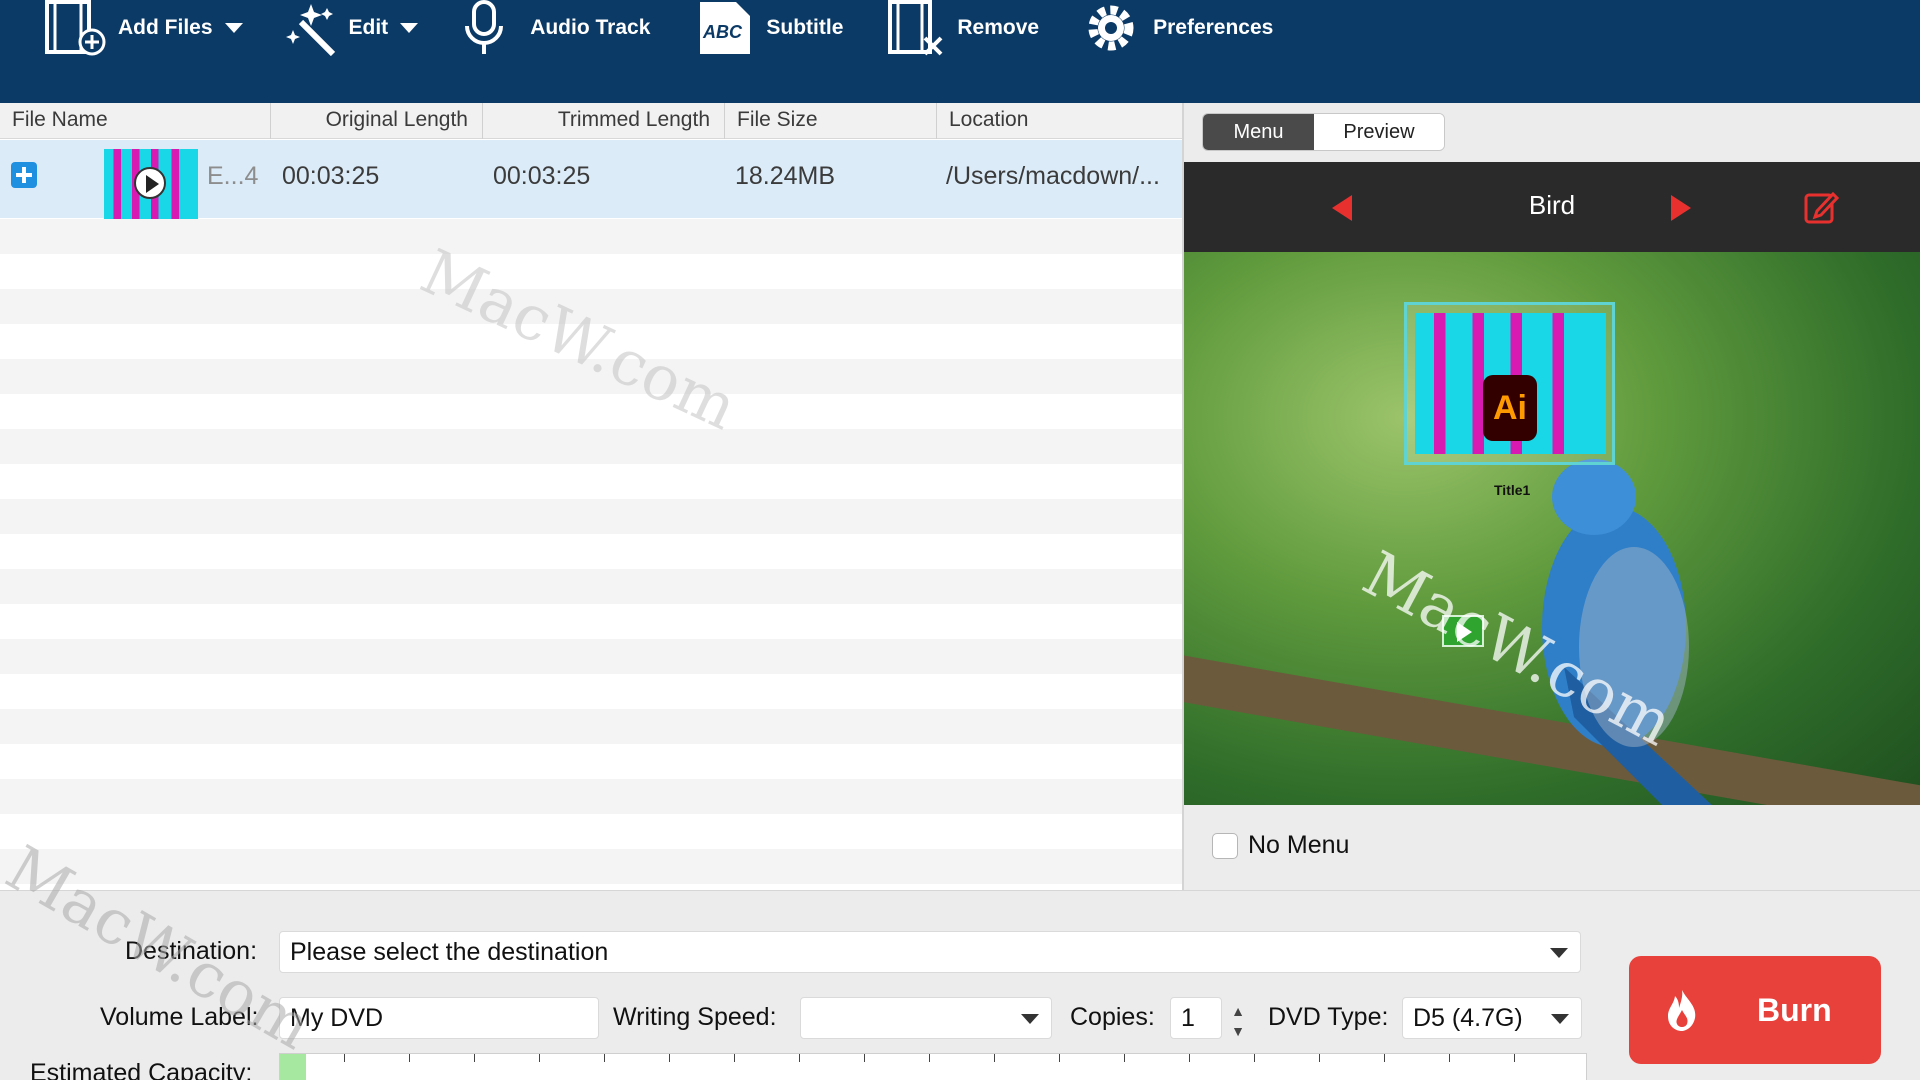  I want to click on writing-speed-label: Writing Speed:, so click(695, 1017).